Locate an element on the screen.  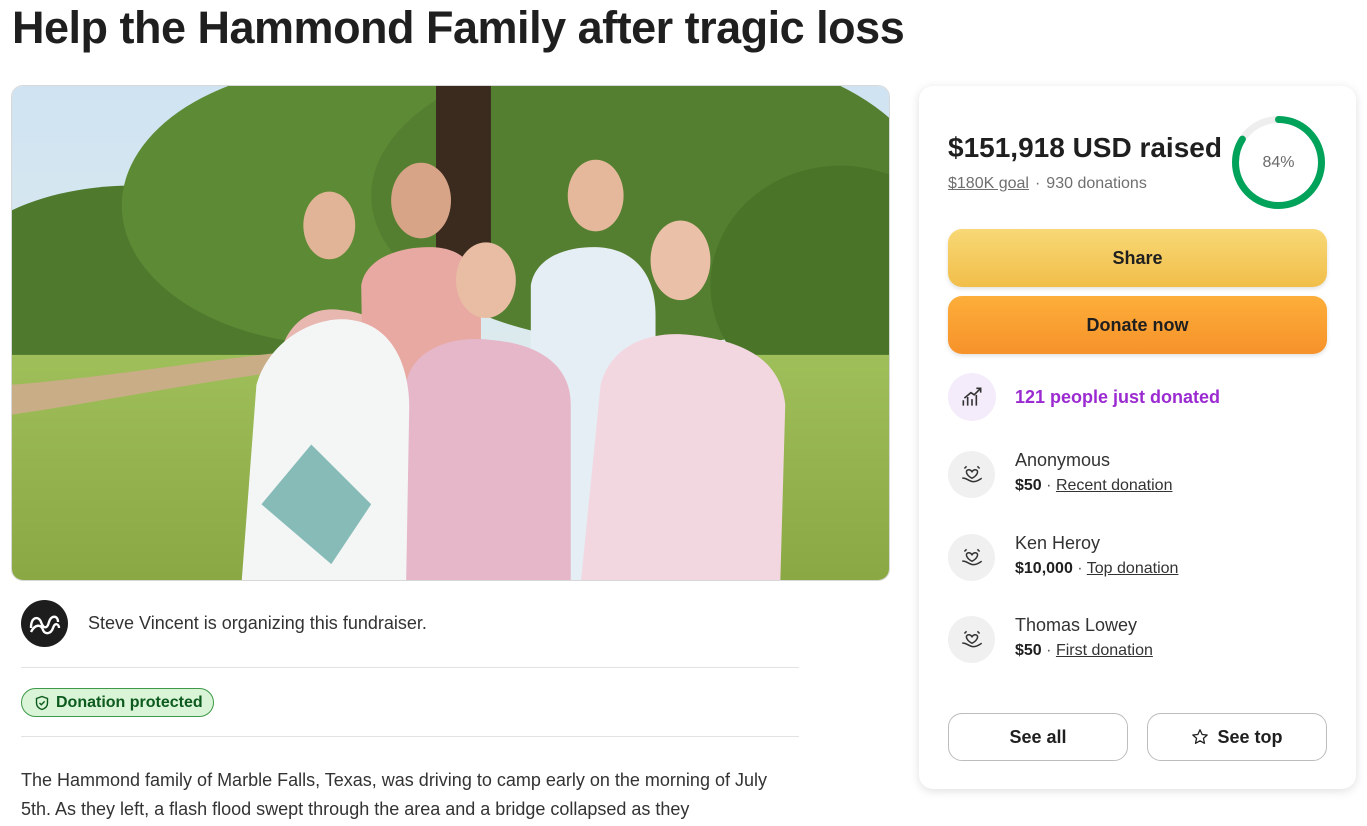
donor-detail: $50 · First donation is located at coordinates (1084, 651).